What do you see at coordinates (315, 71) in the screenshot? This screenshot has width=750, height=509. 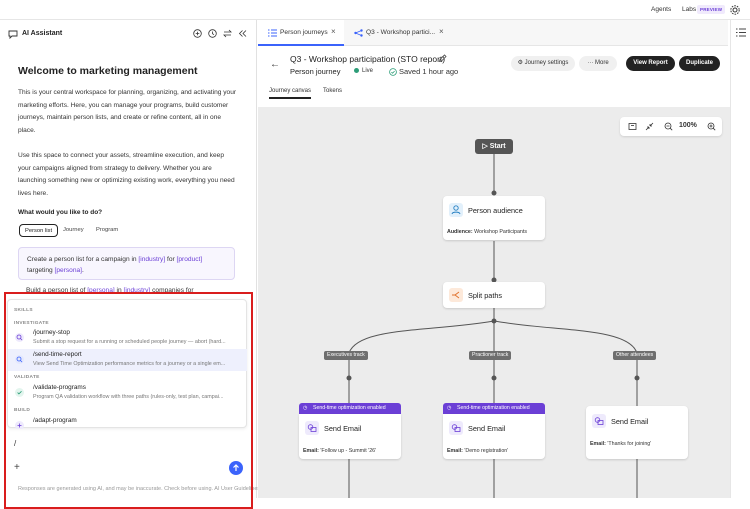 I see `journey-type: Person journey` at bounding box center [315, 71].